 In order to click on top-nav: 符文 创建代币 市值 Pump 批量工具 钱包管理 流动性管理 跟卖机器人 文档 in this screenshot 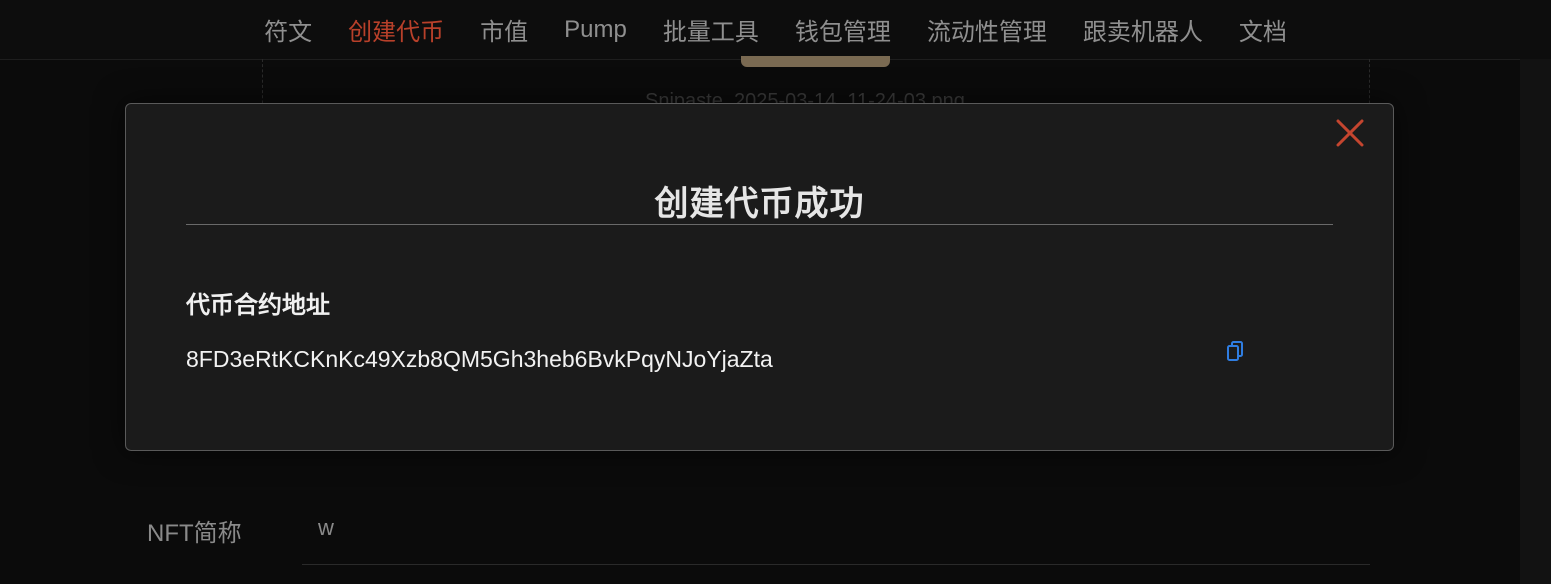, I will do `click(775, 30)`.